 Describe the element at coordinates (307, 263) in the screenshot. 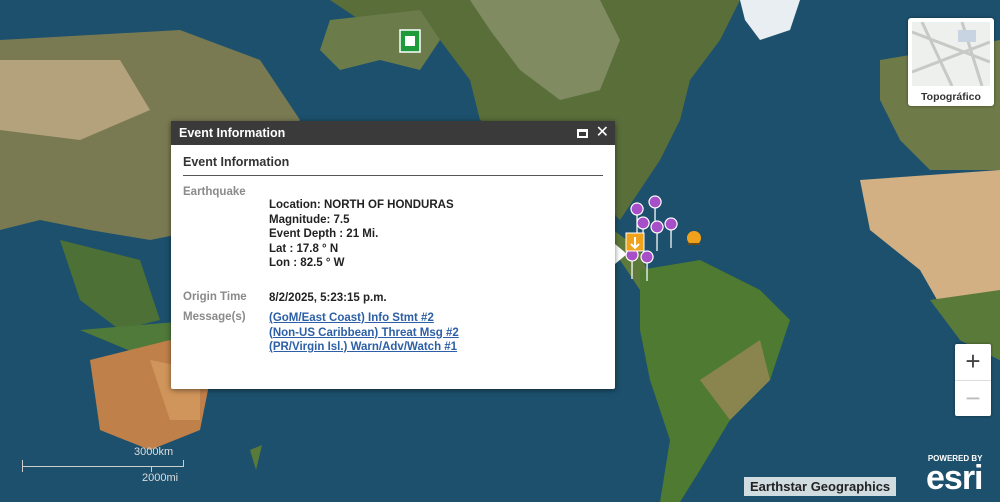

I see `lon-text: Lon : 82.5 ° W` at that location.